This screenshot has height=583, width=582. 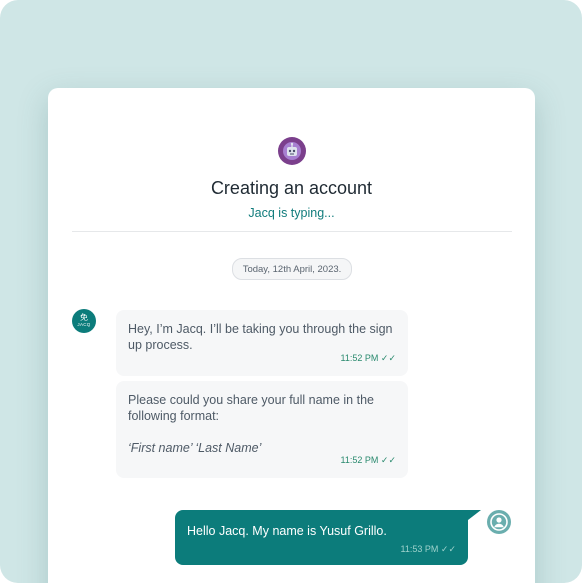 What do you see at coordinates (292, 269) in the screenshot?
I see `date-separator: Today, 12th April, 2023.` at bounding box center [292, 269].